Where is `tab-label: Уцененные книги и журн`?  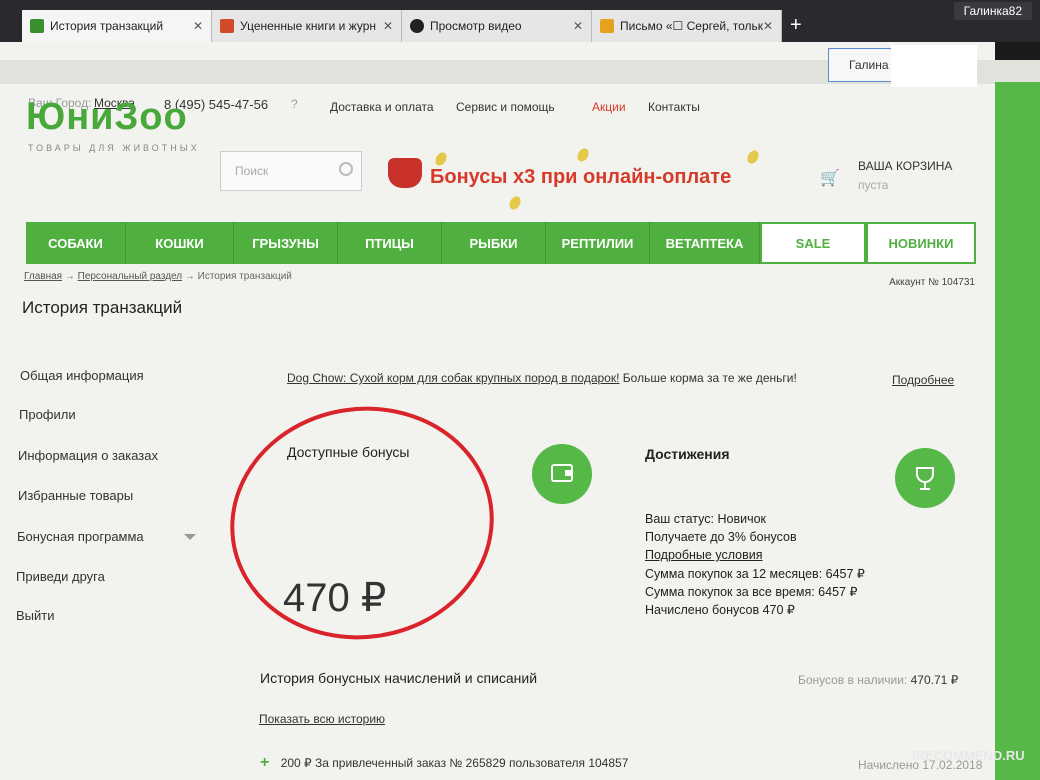
tab-label: Уцененные книги и журн is located at coordinates (308, 26).